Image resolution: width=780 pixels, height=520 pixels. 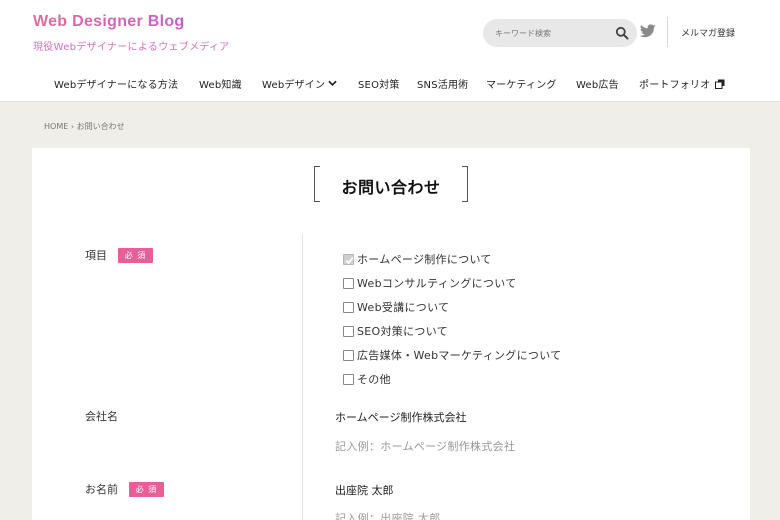 I want to click on checkbox-web-consulting: Webコンサルティングについて, so click(x=452, y=283).